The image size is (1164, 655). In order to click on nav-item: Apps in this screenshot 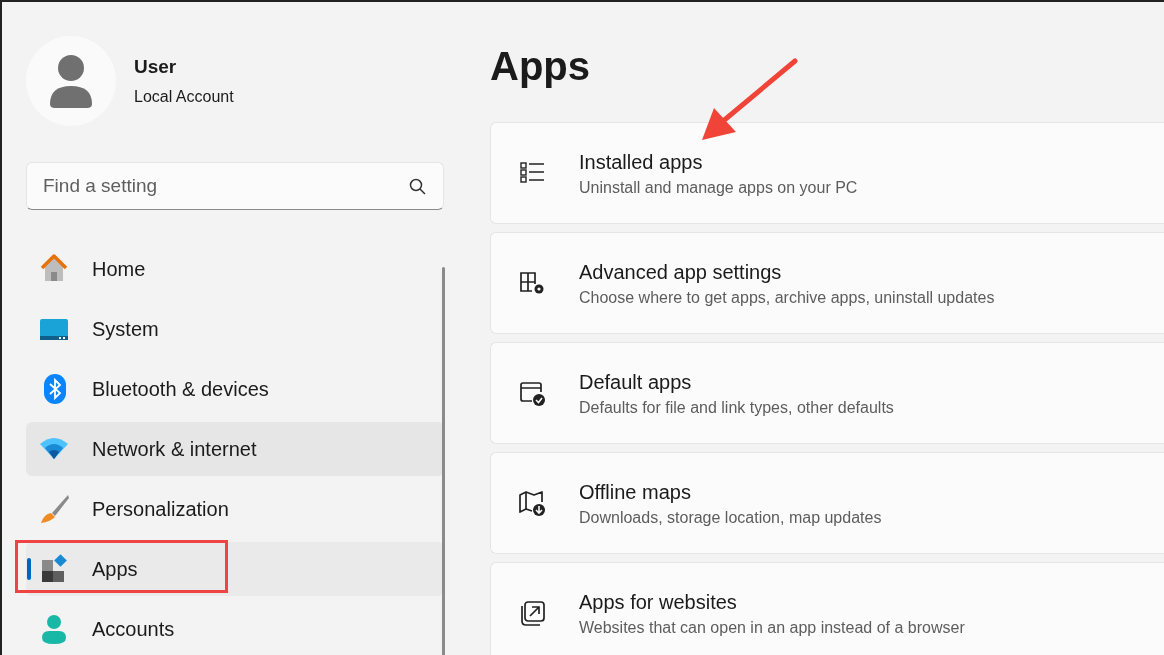, I will do `click(235, 569)`.